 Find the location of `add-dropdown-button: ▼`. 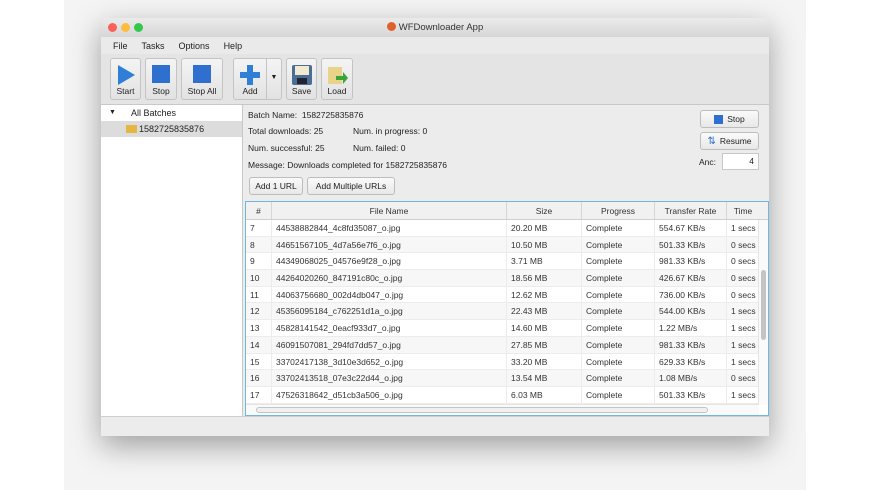

add-dropdown-button: ▼ is located at coordinates (274, 79).